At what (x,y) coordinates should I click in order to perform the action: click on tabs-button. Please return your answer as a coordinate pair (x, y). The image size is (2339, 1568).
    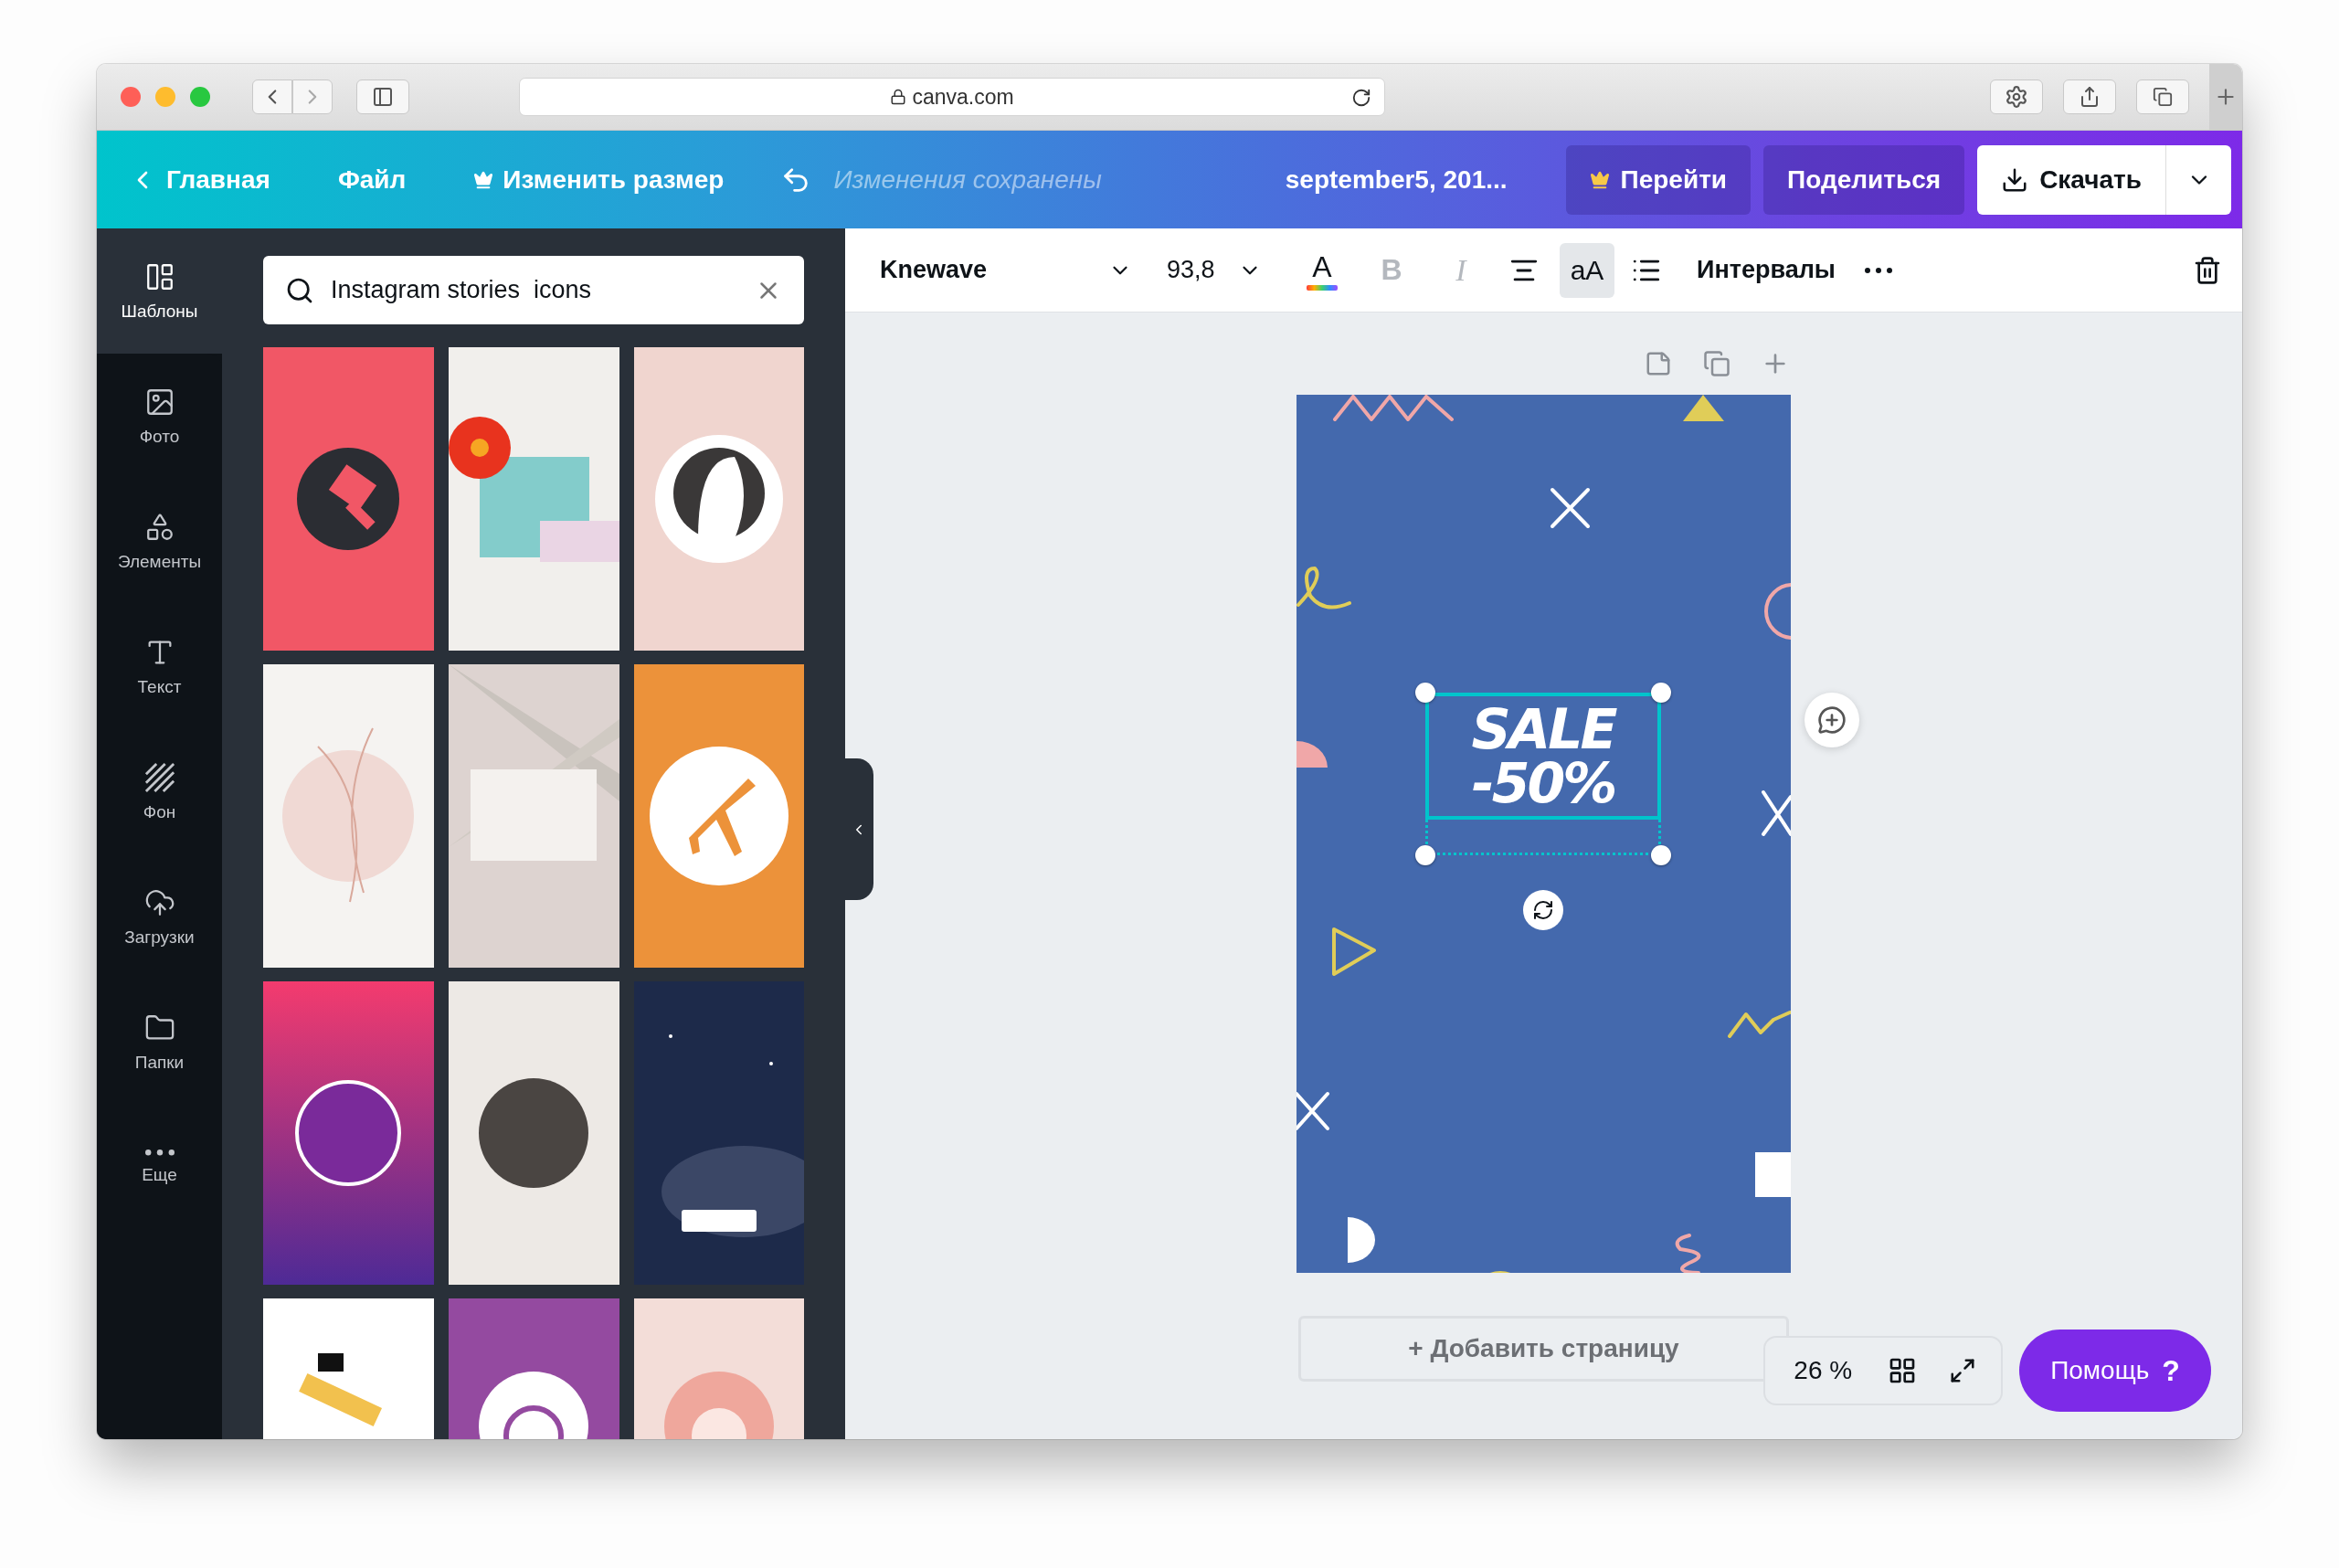
    Looking at the image, I should click on (2162, 96).